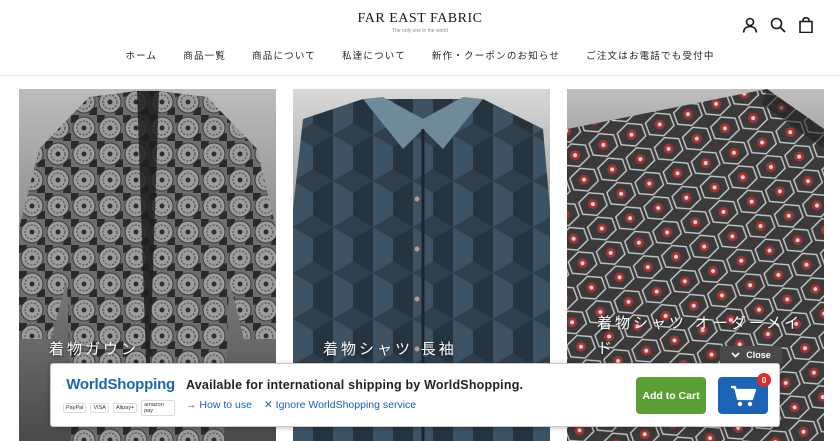 The image size is (840, 441). I want to click on nav-item-about-products: 商品について, so click(284, 55).